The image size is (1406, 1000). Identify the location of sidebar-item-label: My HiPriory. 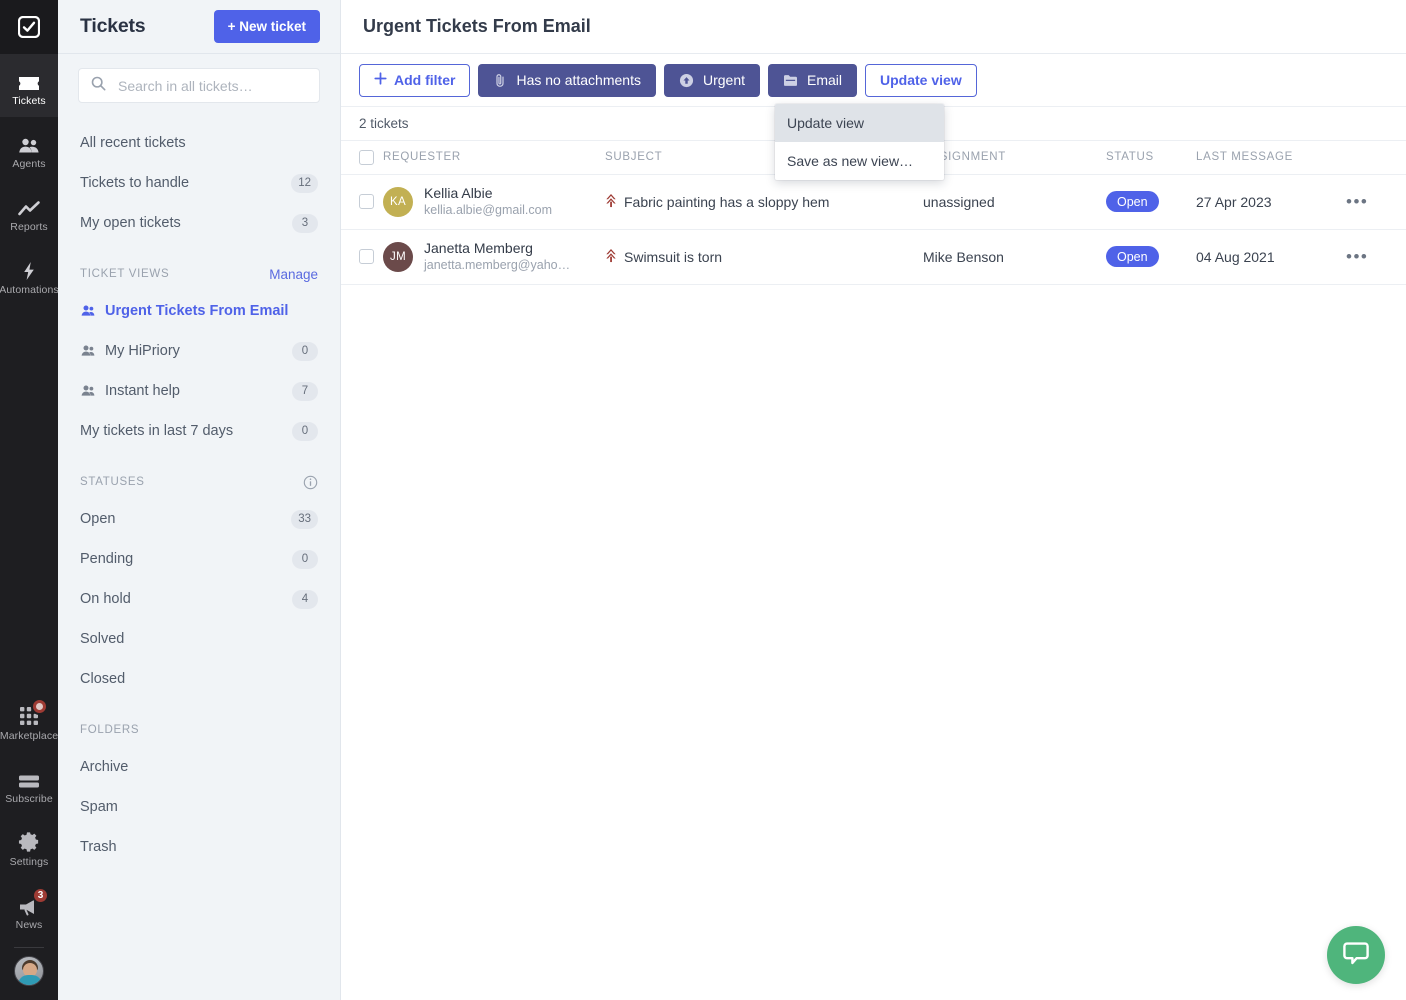
(142, 351).